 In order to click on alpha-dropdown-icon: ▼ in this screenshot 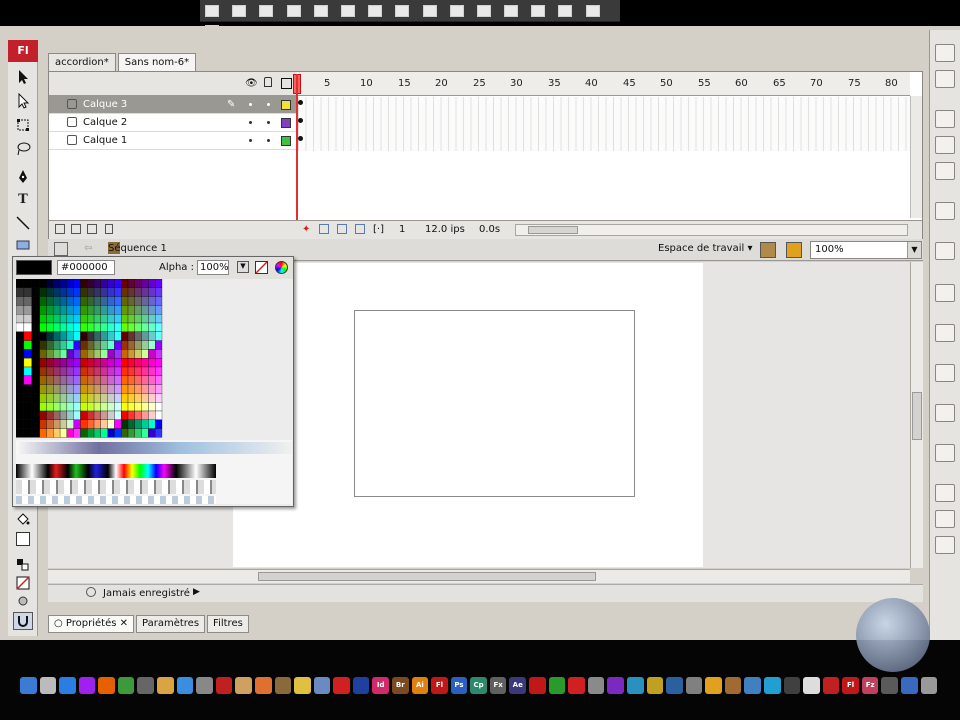, I will do `click(243, 267)`.